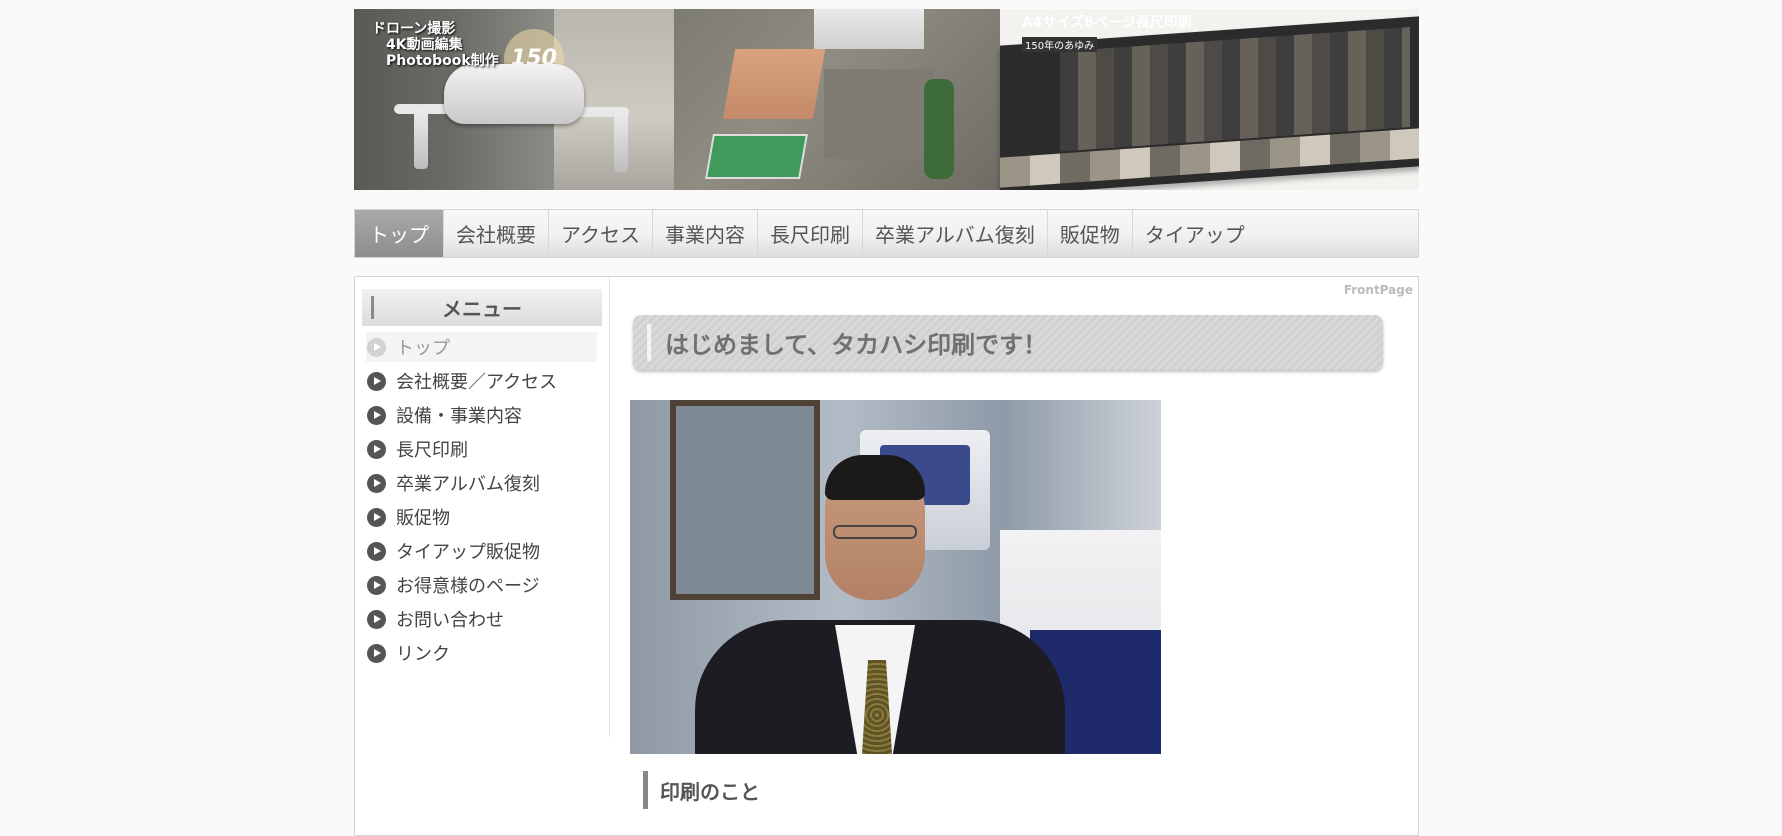 The width and height of the screenshot is (1782, 836). I want to click on sidebar-item-tieup-promo: タイアップ販促物, so click(481, 551).